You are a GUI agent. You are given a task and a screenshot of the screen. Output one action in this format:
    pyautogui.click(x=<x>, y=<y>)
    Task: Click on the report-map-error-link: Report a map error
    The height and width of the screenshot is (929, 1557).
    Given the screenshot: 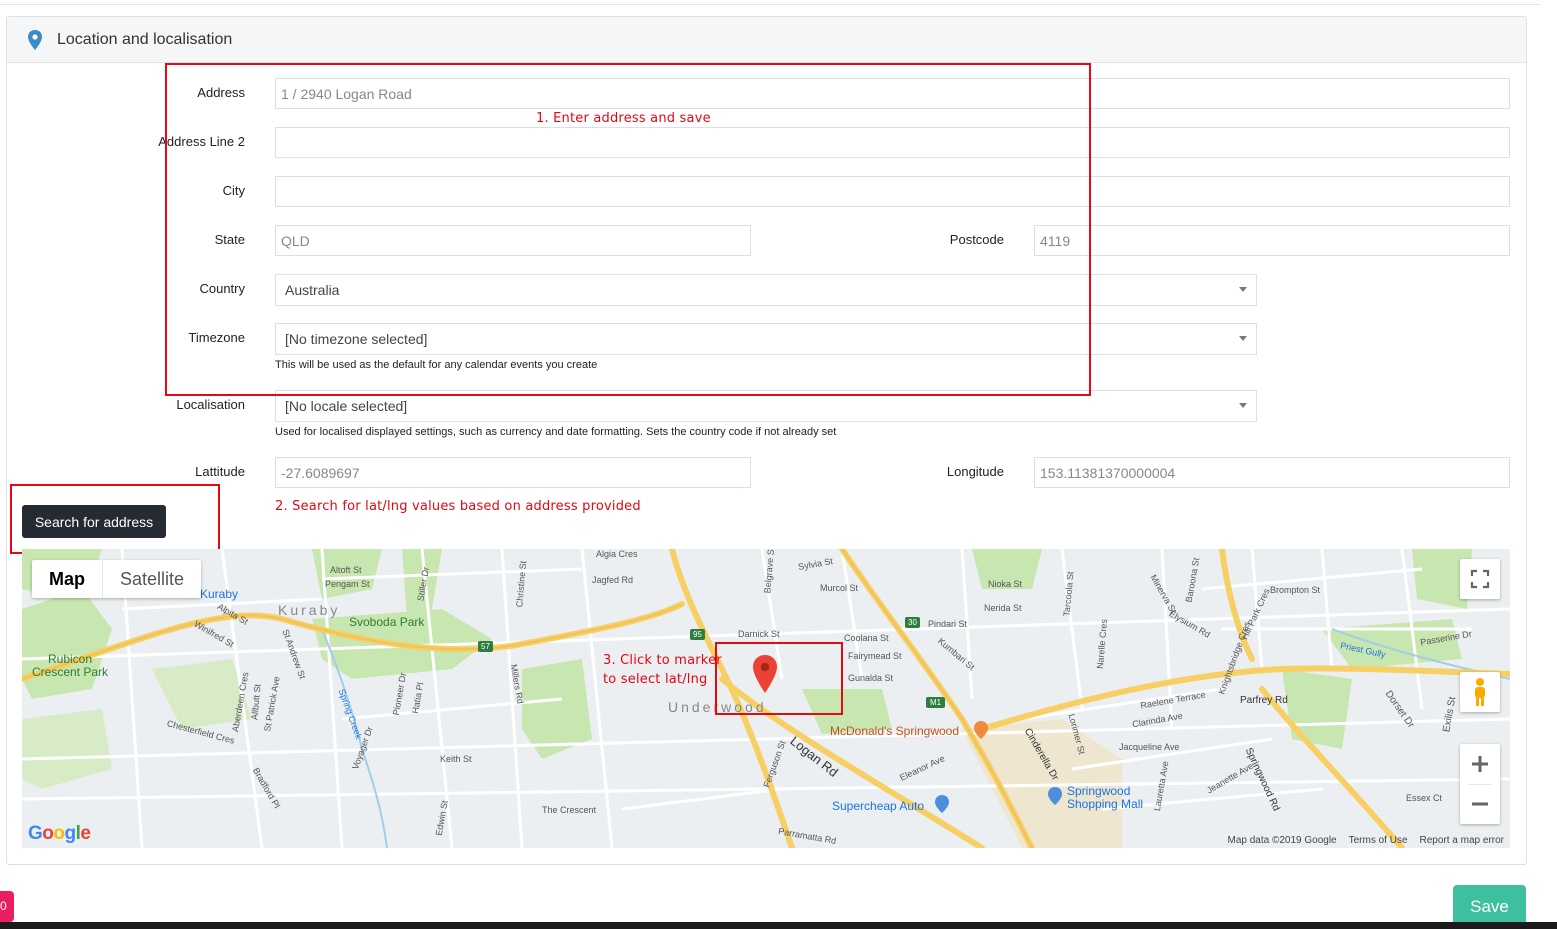 What is the action you would take?
    pyautogui.click(x=1462, y=840)
    